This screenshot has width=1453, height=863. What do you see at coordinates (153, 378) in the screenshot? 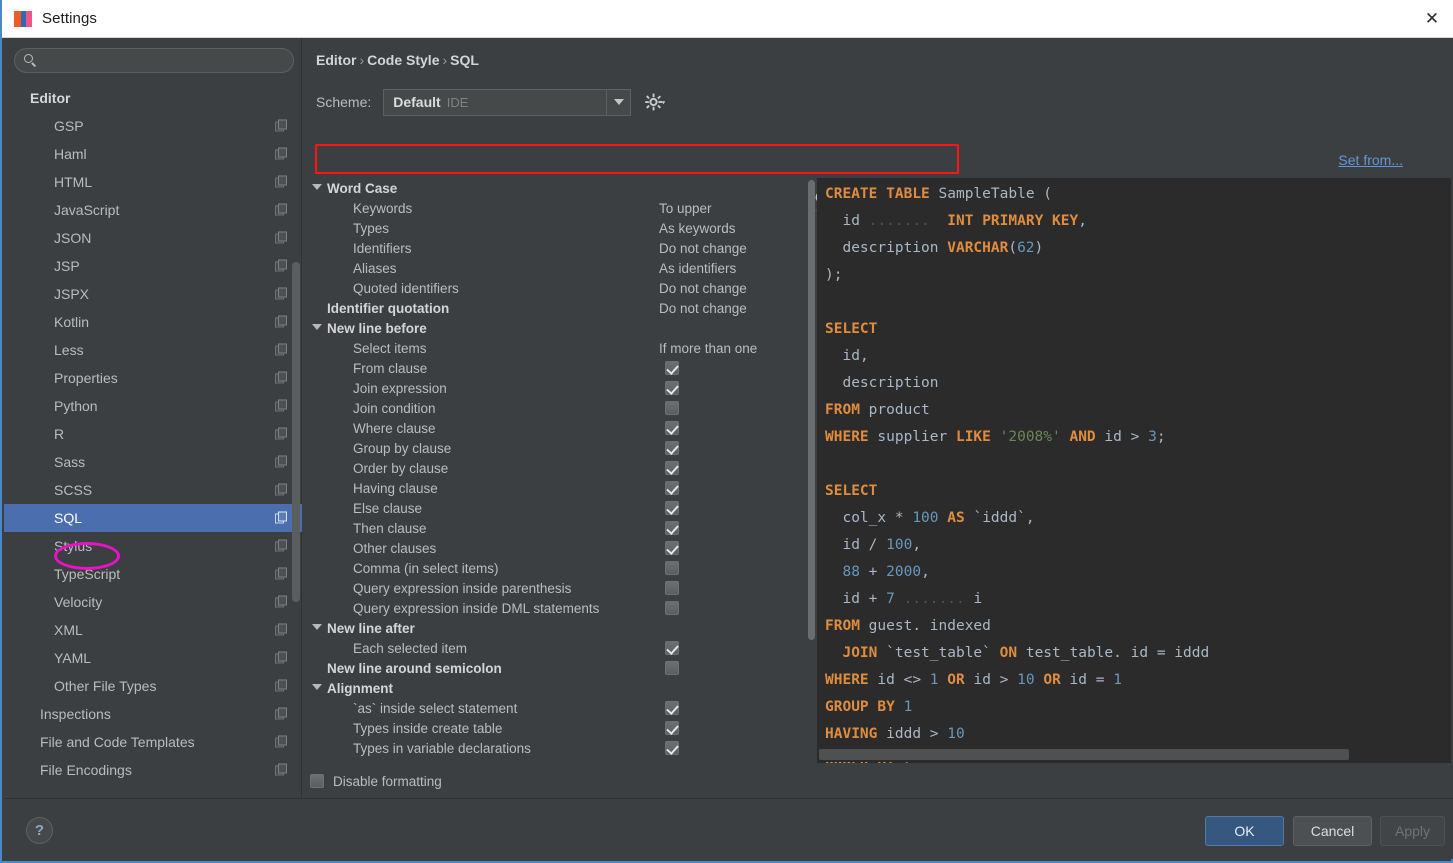
I see `sidebar-item-properties: Properties` at bounding box center [153, 378].